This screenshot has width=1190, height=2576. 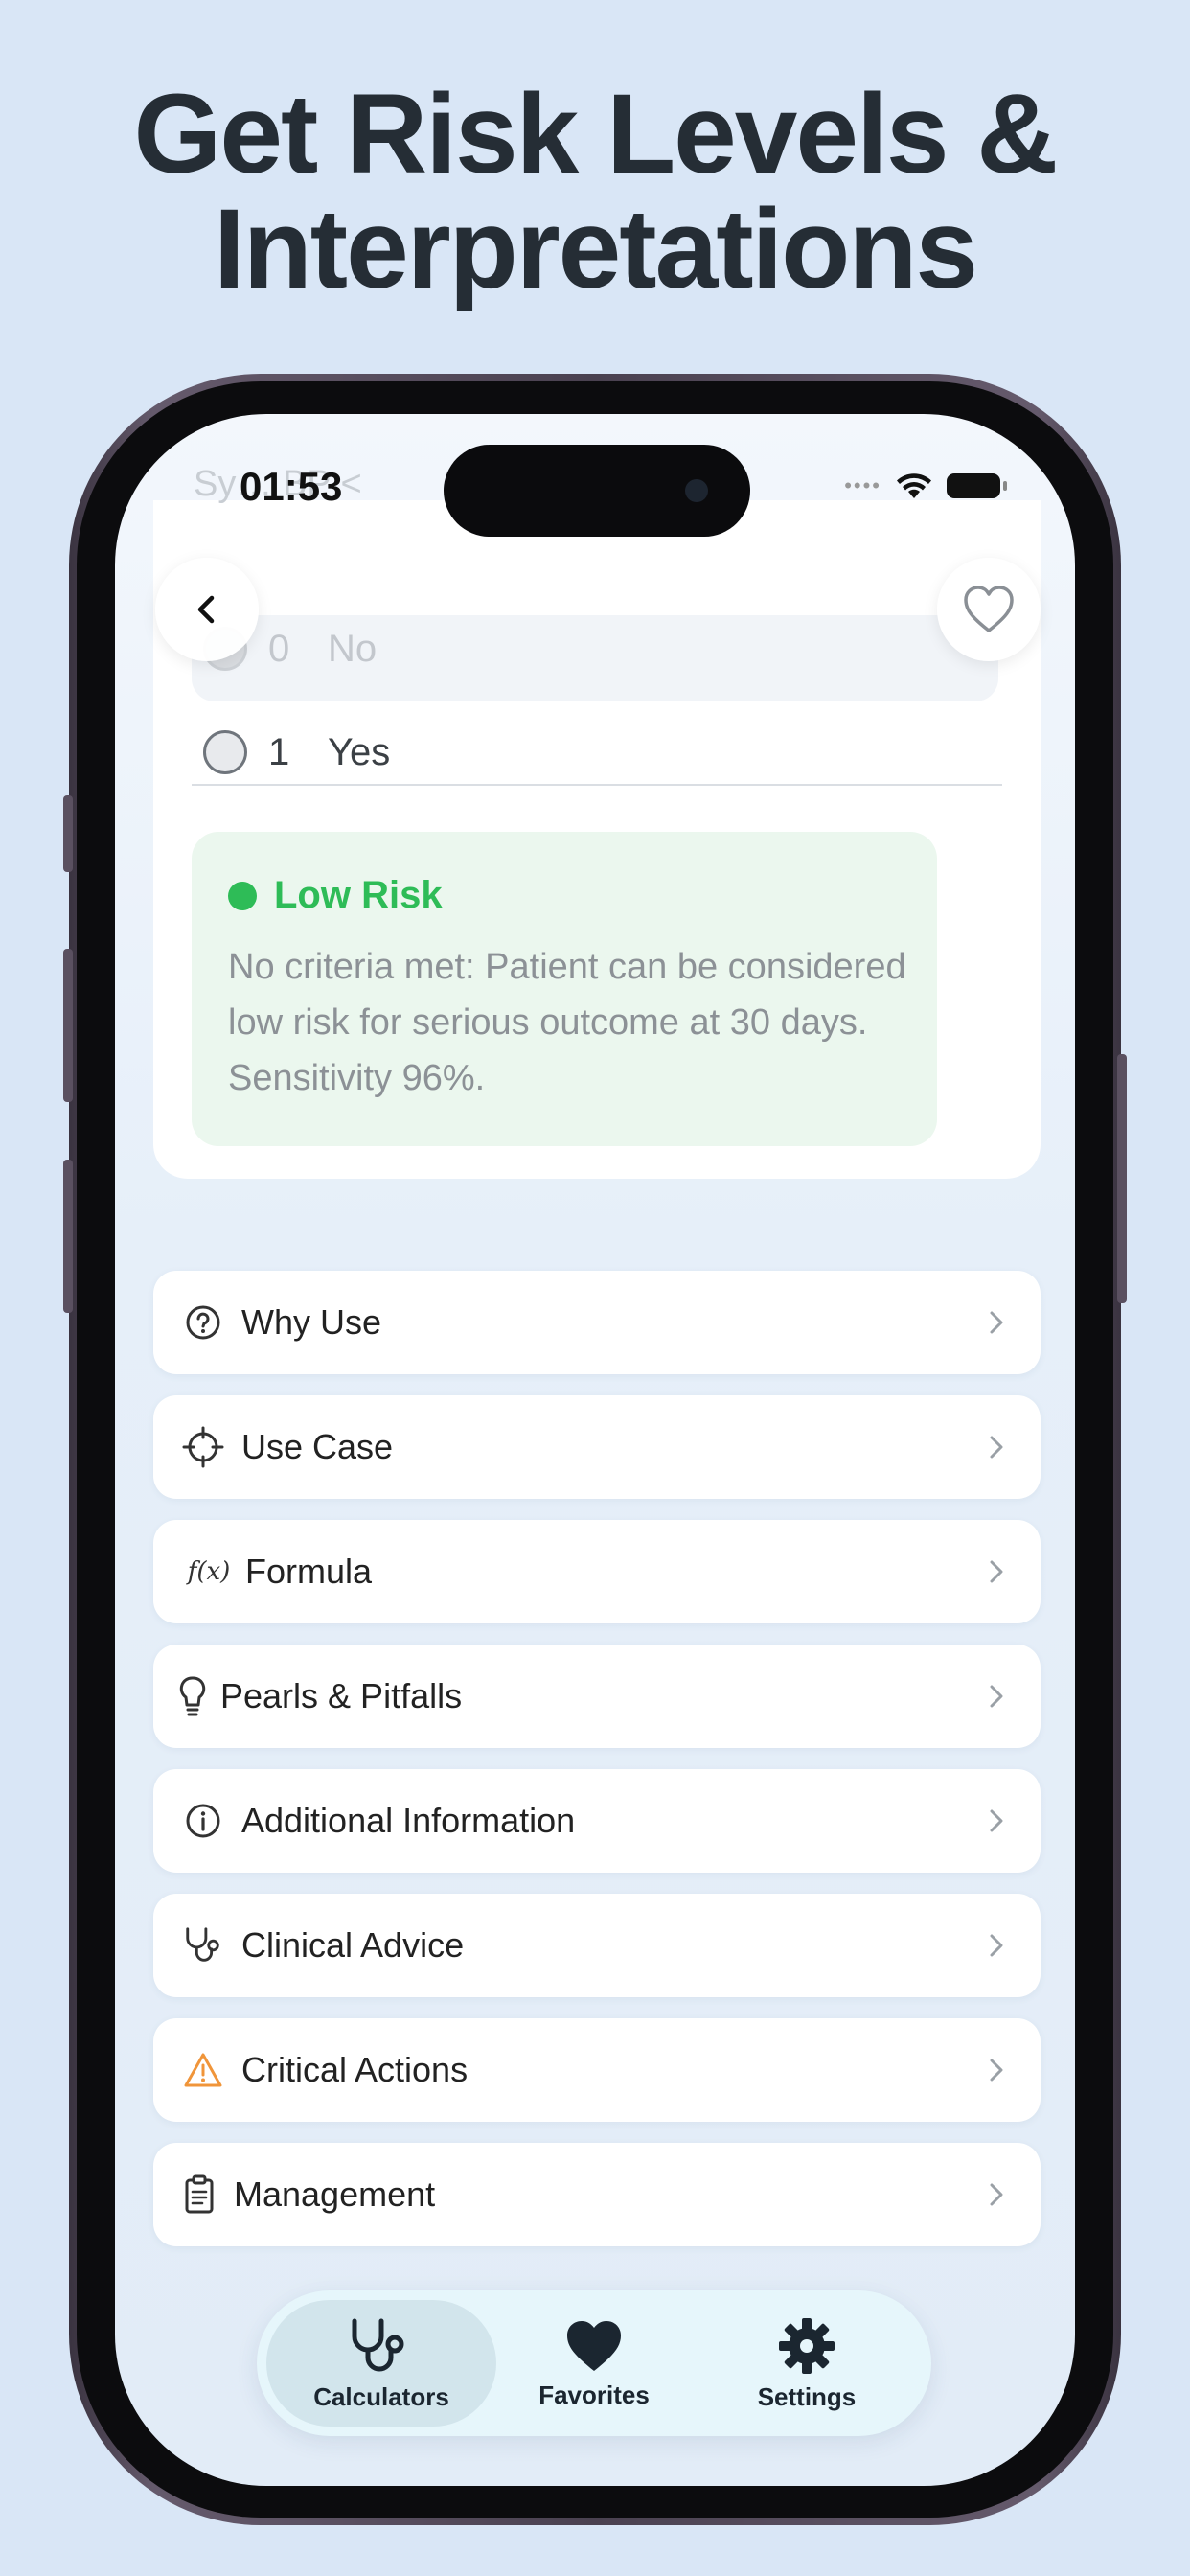 I want to click on option-label: Yes, so click(x=359, y=751).